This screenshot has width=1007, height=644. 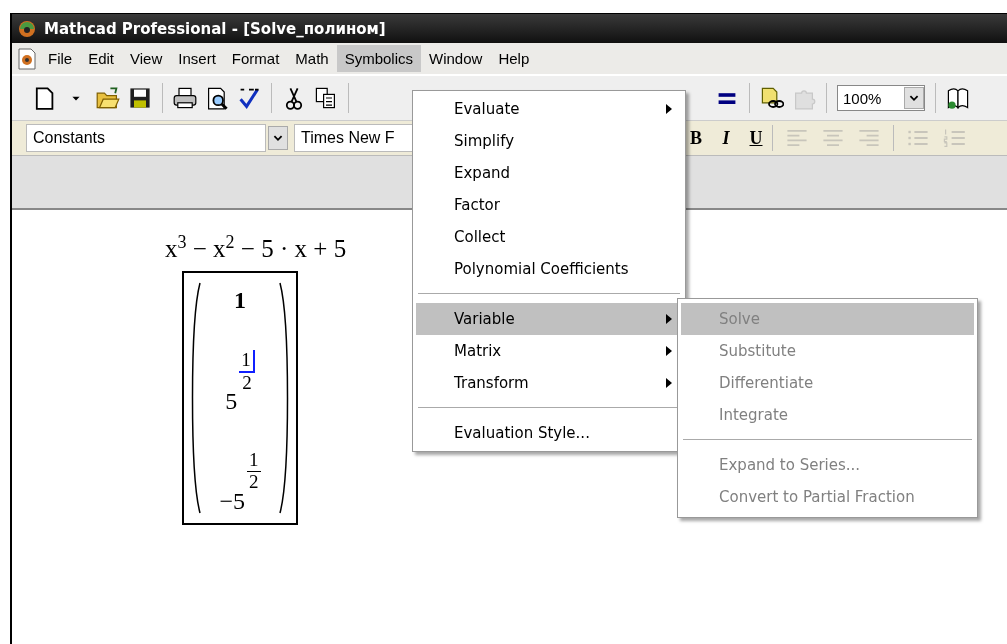 I want to click on printer-icon, so click(x=185, y=98).